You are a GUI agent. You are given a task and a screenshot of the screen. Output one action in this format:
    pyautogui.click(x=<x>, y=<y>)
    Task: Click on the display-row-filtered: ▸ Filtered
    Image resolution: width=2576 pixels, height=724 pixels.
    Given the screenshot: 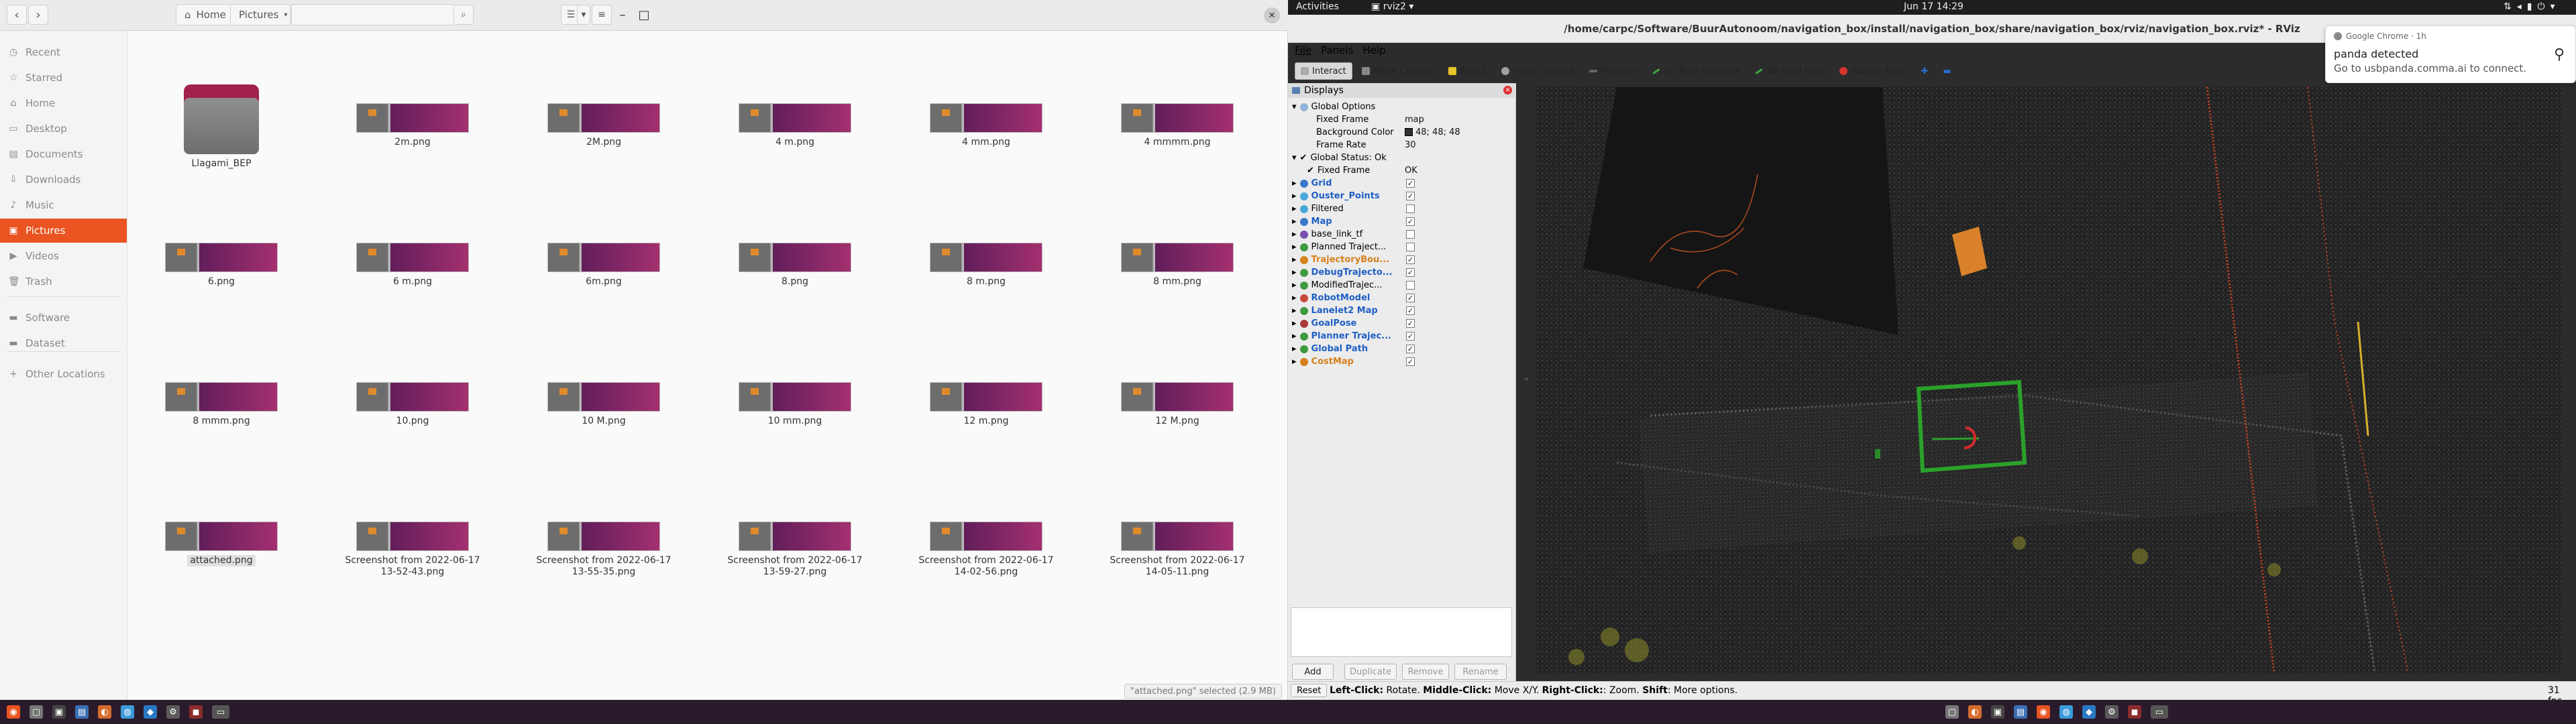 What is the action you would take?
    pyautogui.click(x=1402, y=209)
    